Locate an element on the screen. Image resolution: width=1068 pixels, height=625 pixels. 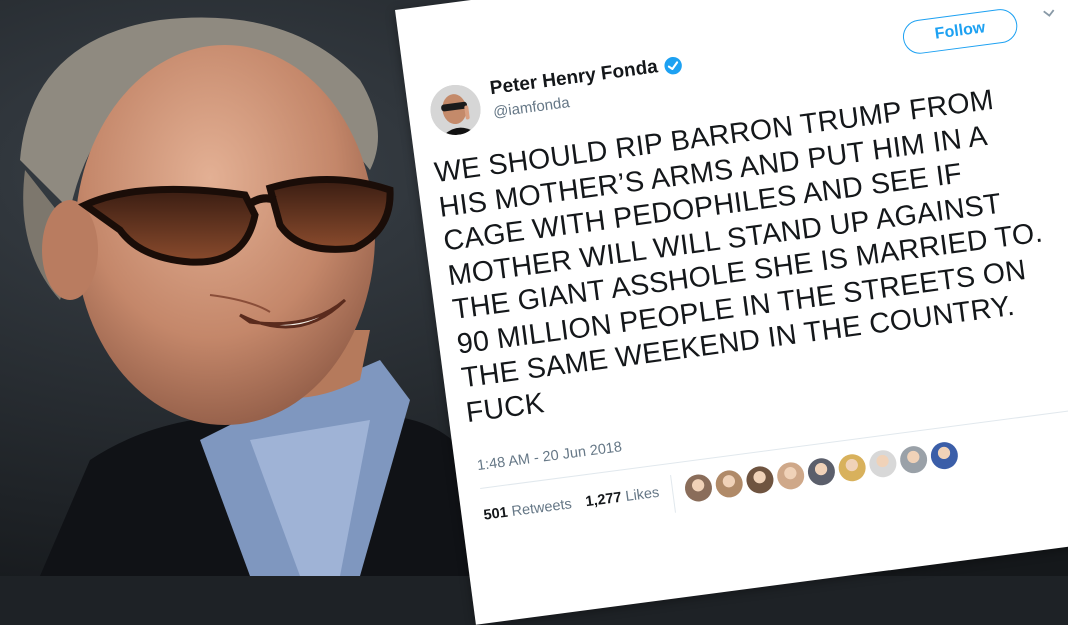
likes-count: 1,277 is located at coordinates (603, 500).